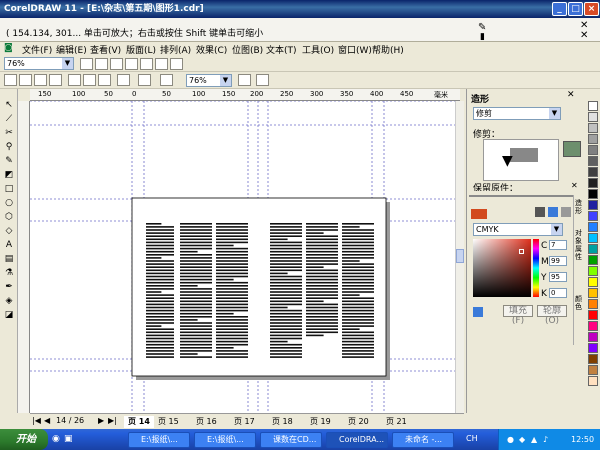 The image size is (600, 450). What do you see at coordinates (558, 293) in the screenshot?
I see `black-input: 0` at bounding box center [558, 293].